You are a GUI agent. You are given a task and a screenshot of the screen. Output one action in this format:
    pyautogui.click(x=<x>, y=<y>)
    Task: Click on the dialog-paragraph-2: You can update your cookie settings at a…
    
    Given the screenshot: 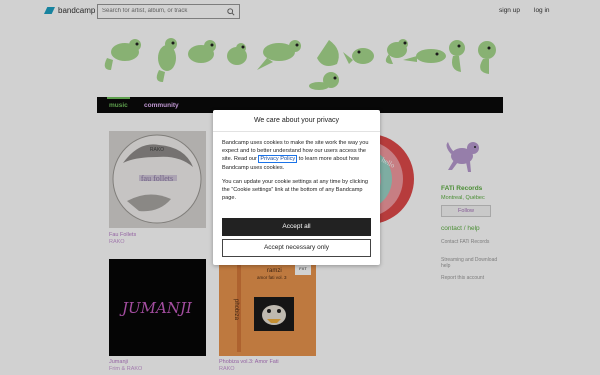 What is the action you would take?
    pyautogui.click(x=295, y=190)
    